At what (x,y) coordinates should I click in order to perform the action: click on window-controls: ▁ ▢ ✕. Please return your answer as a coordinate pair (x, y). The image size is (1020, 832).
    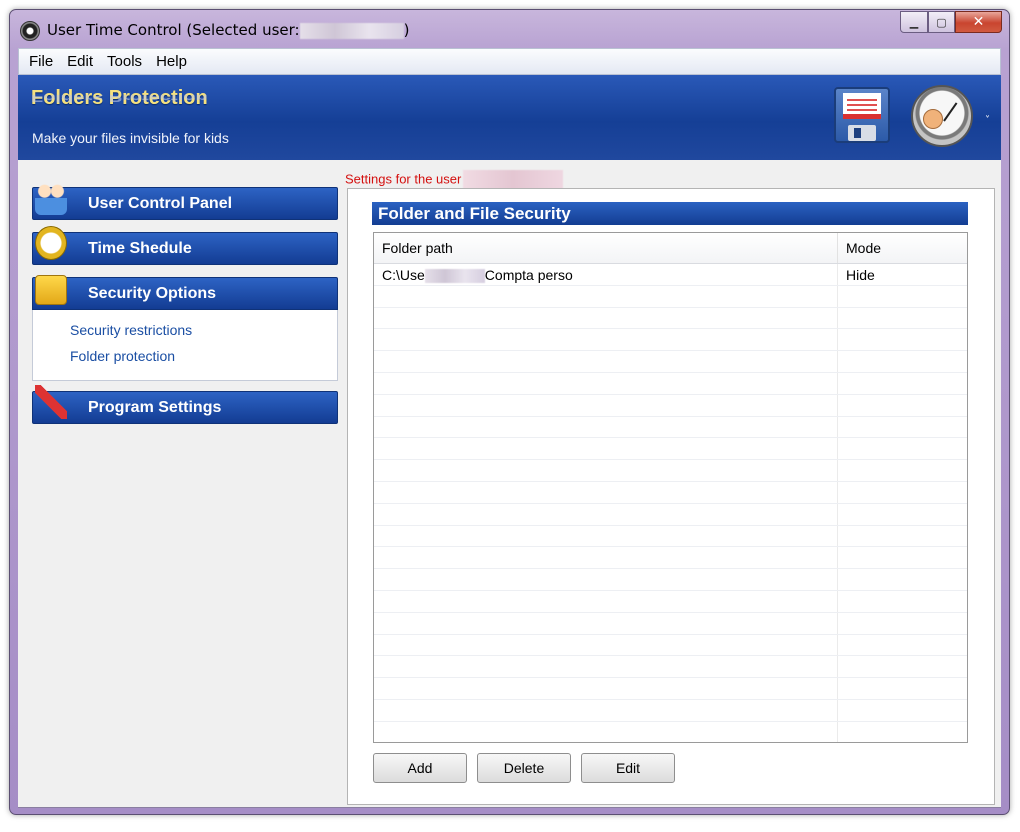
    Looking at the image, I should click on (951, 22).